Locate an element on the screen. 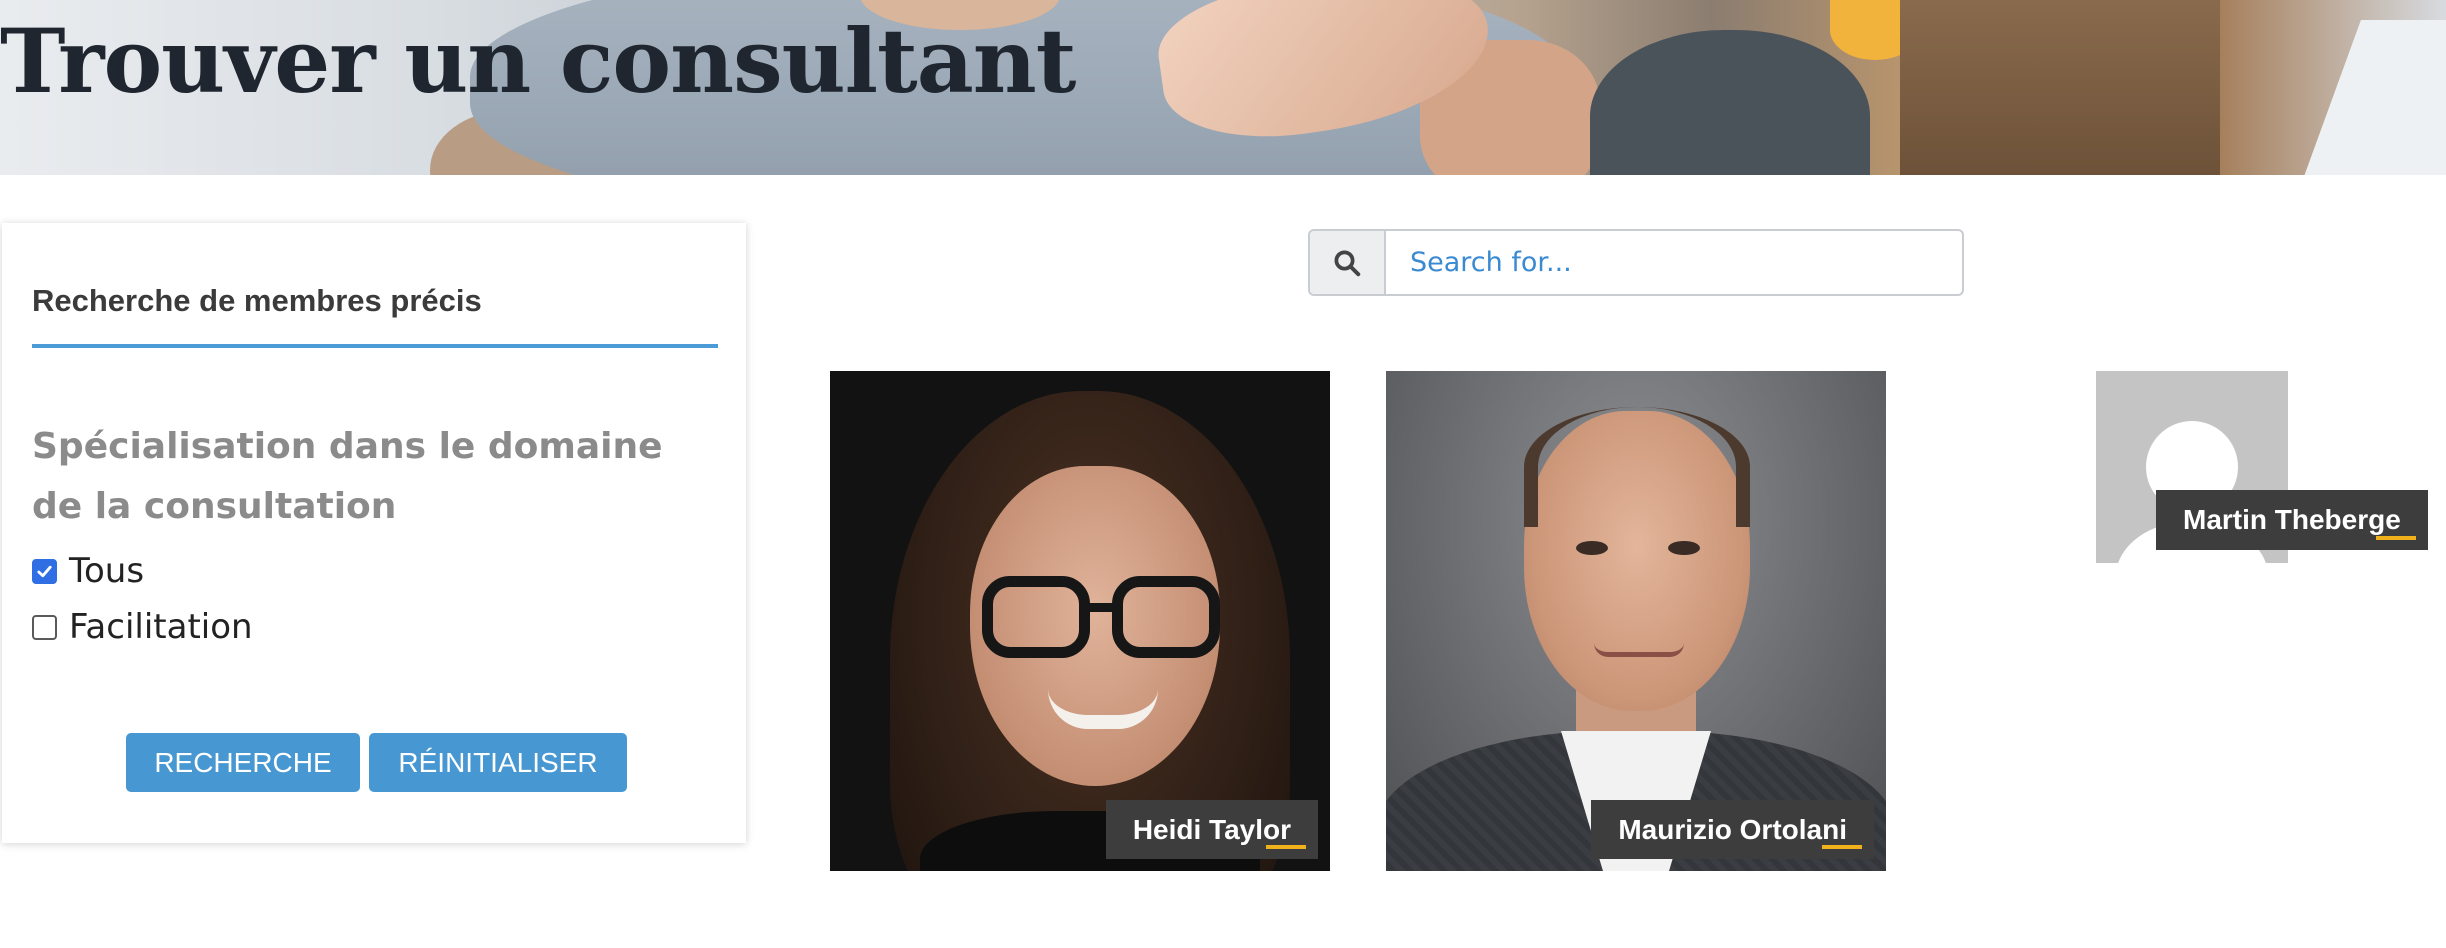 The width and height of the screenshot is (2446, 948). filter-option-facilitation: Facilitation is located at coordinates (142, 627).